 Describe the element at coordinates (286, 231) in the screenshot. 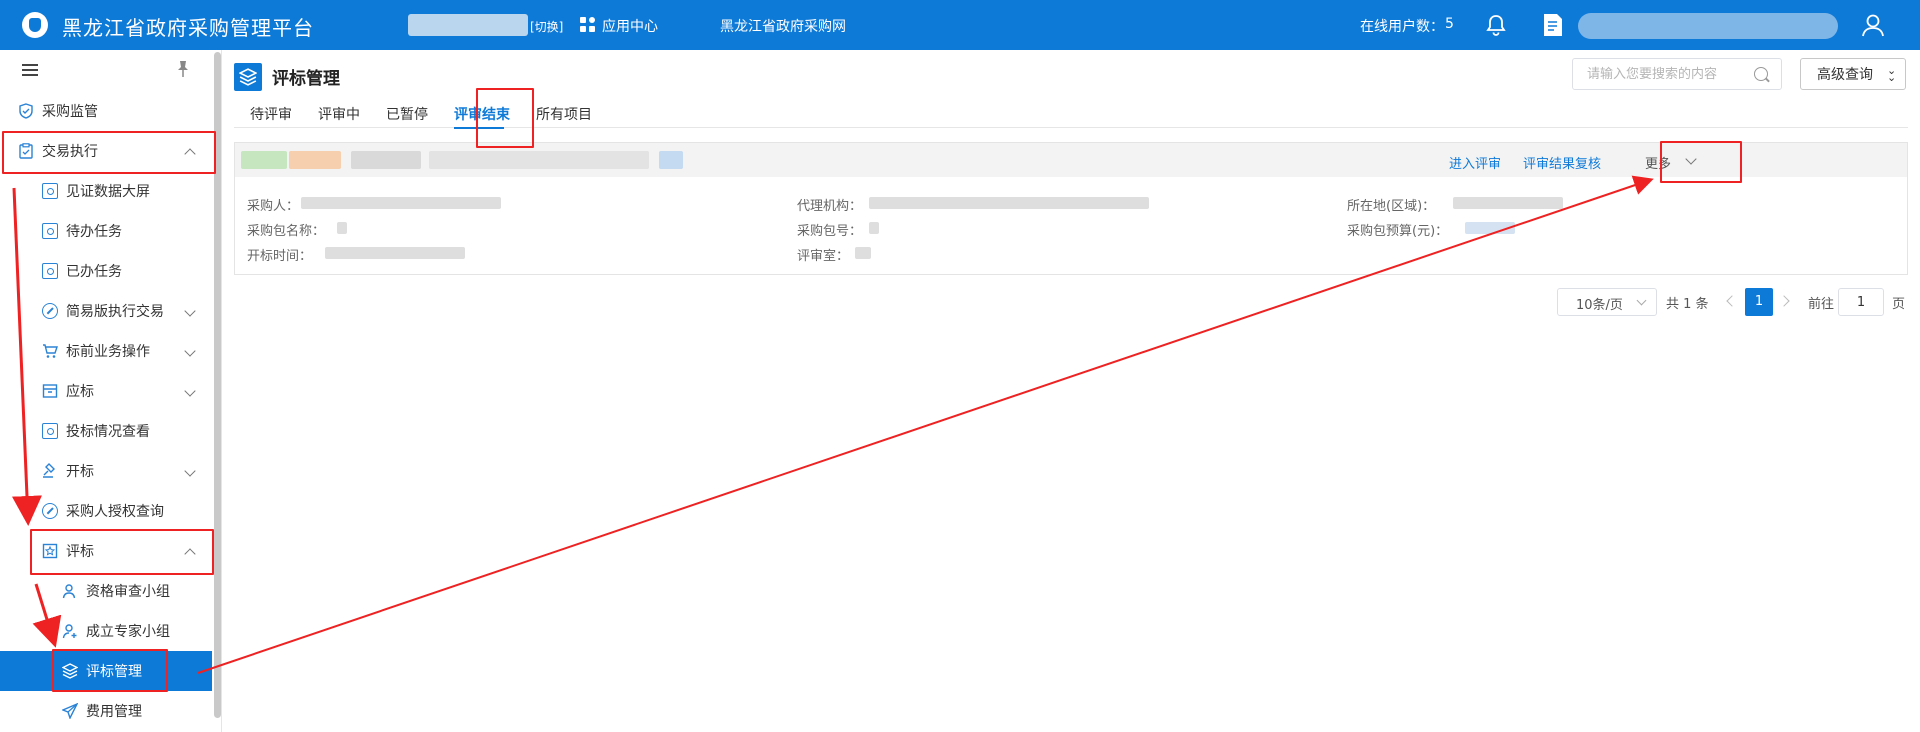

I see `package-name-label: 采购包名称：` at that location.